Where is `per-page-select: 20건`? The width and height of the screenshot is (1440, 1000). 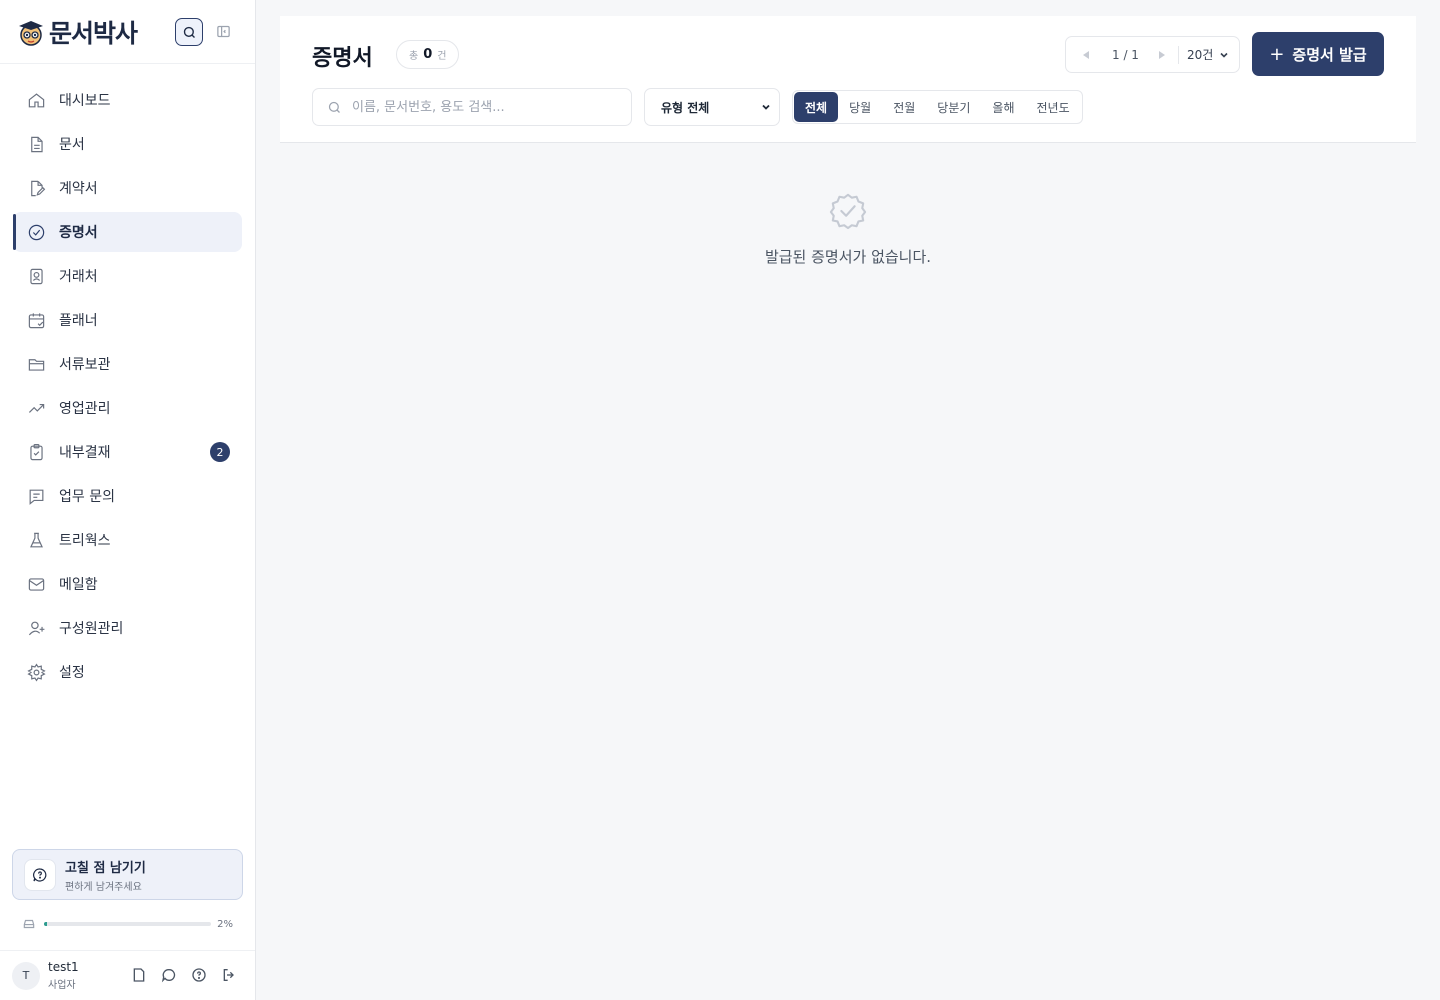
per-page-select: 20건 is located at coordinates (1208, 54).